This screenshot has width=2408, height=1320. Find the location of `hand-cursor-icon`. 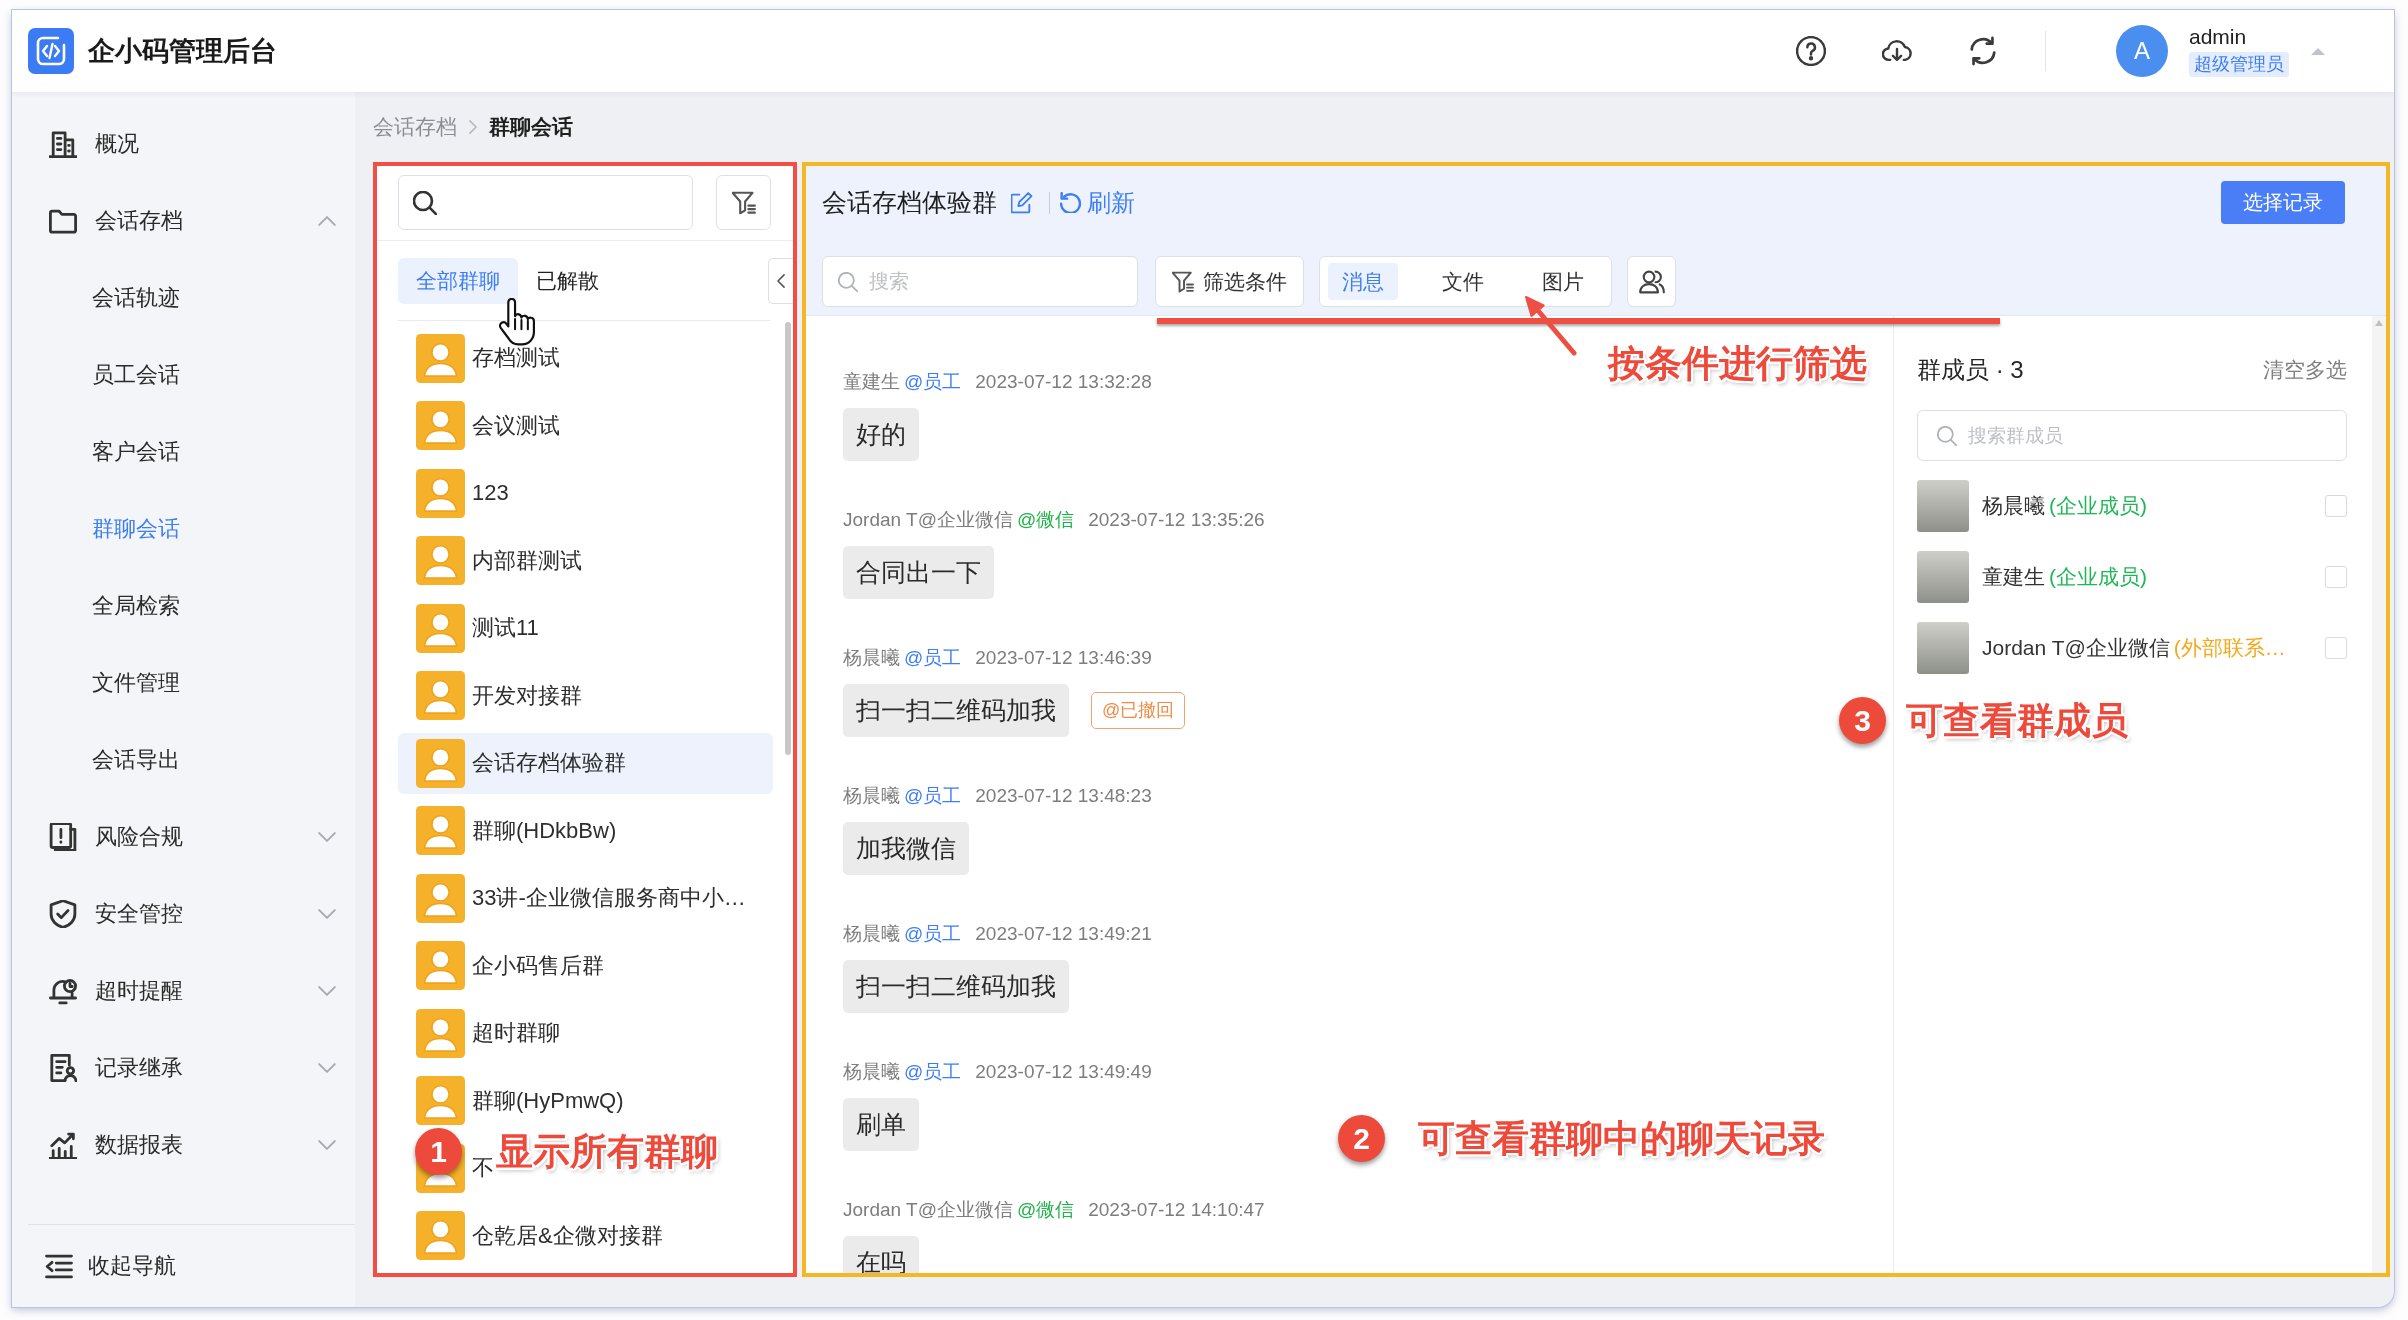

hand-cursor-icon is located at coordinates (518, 322).